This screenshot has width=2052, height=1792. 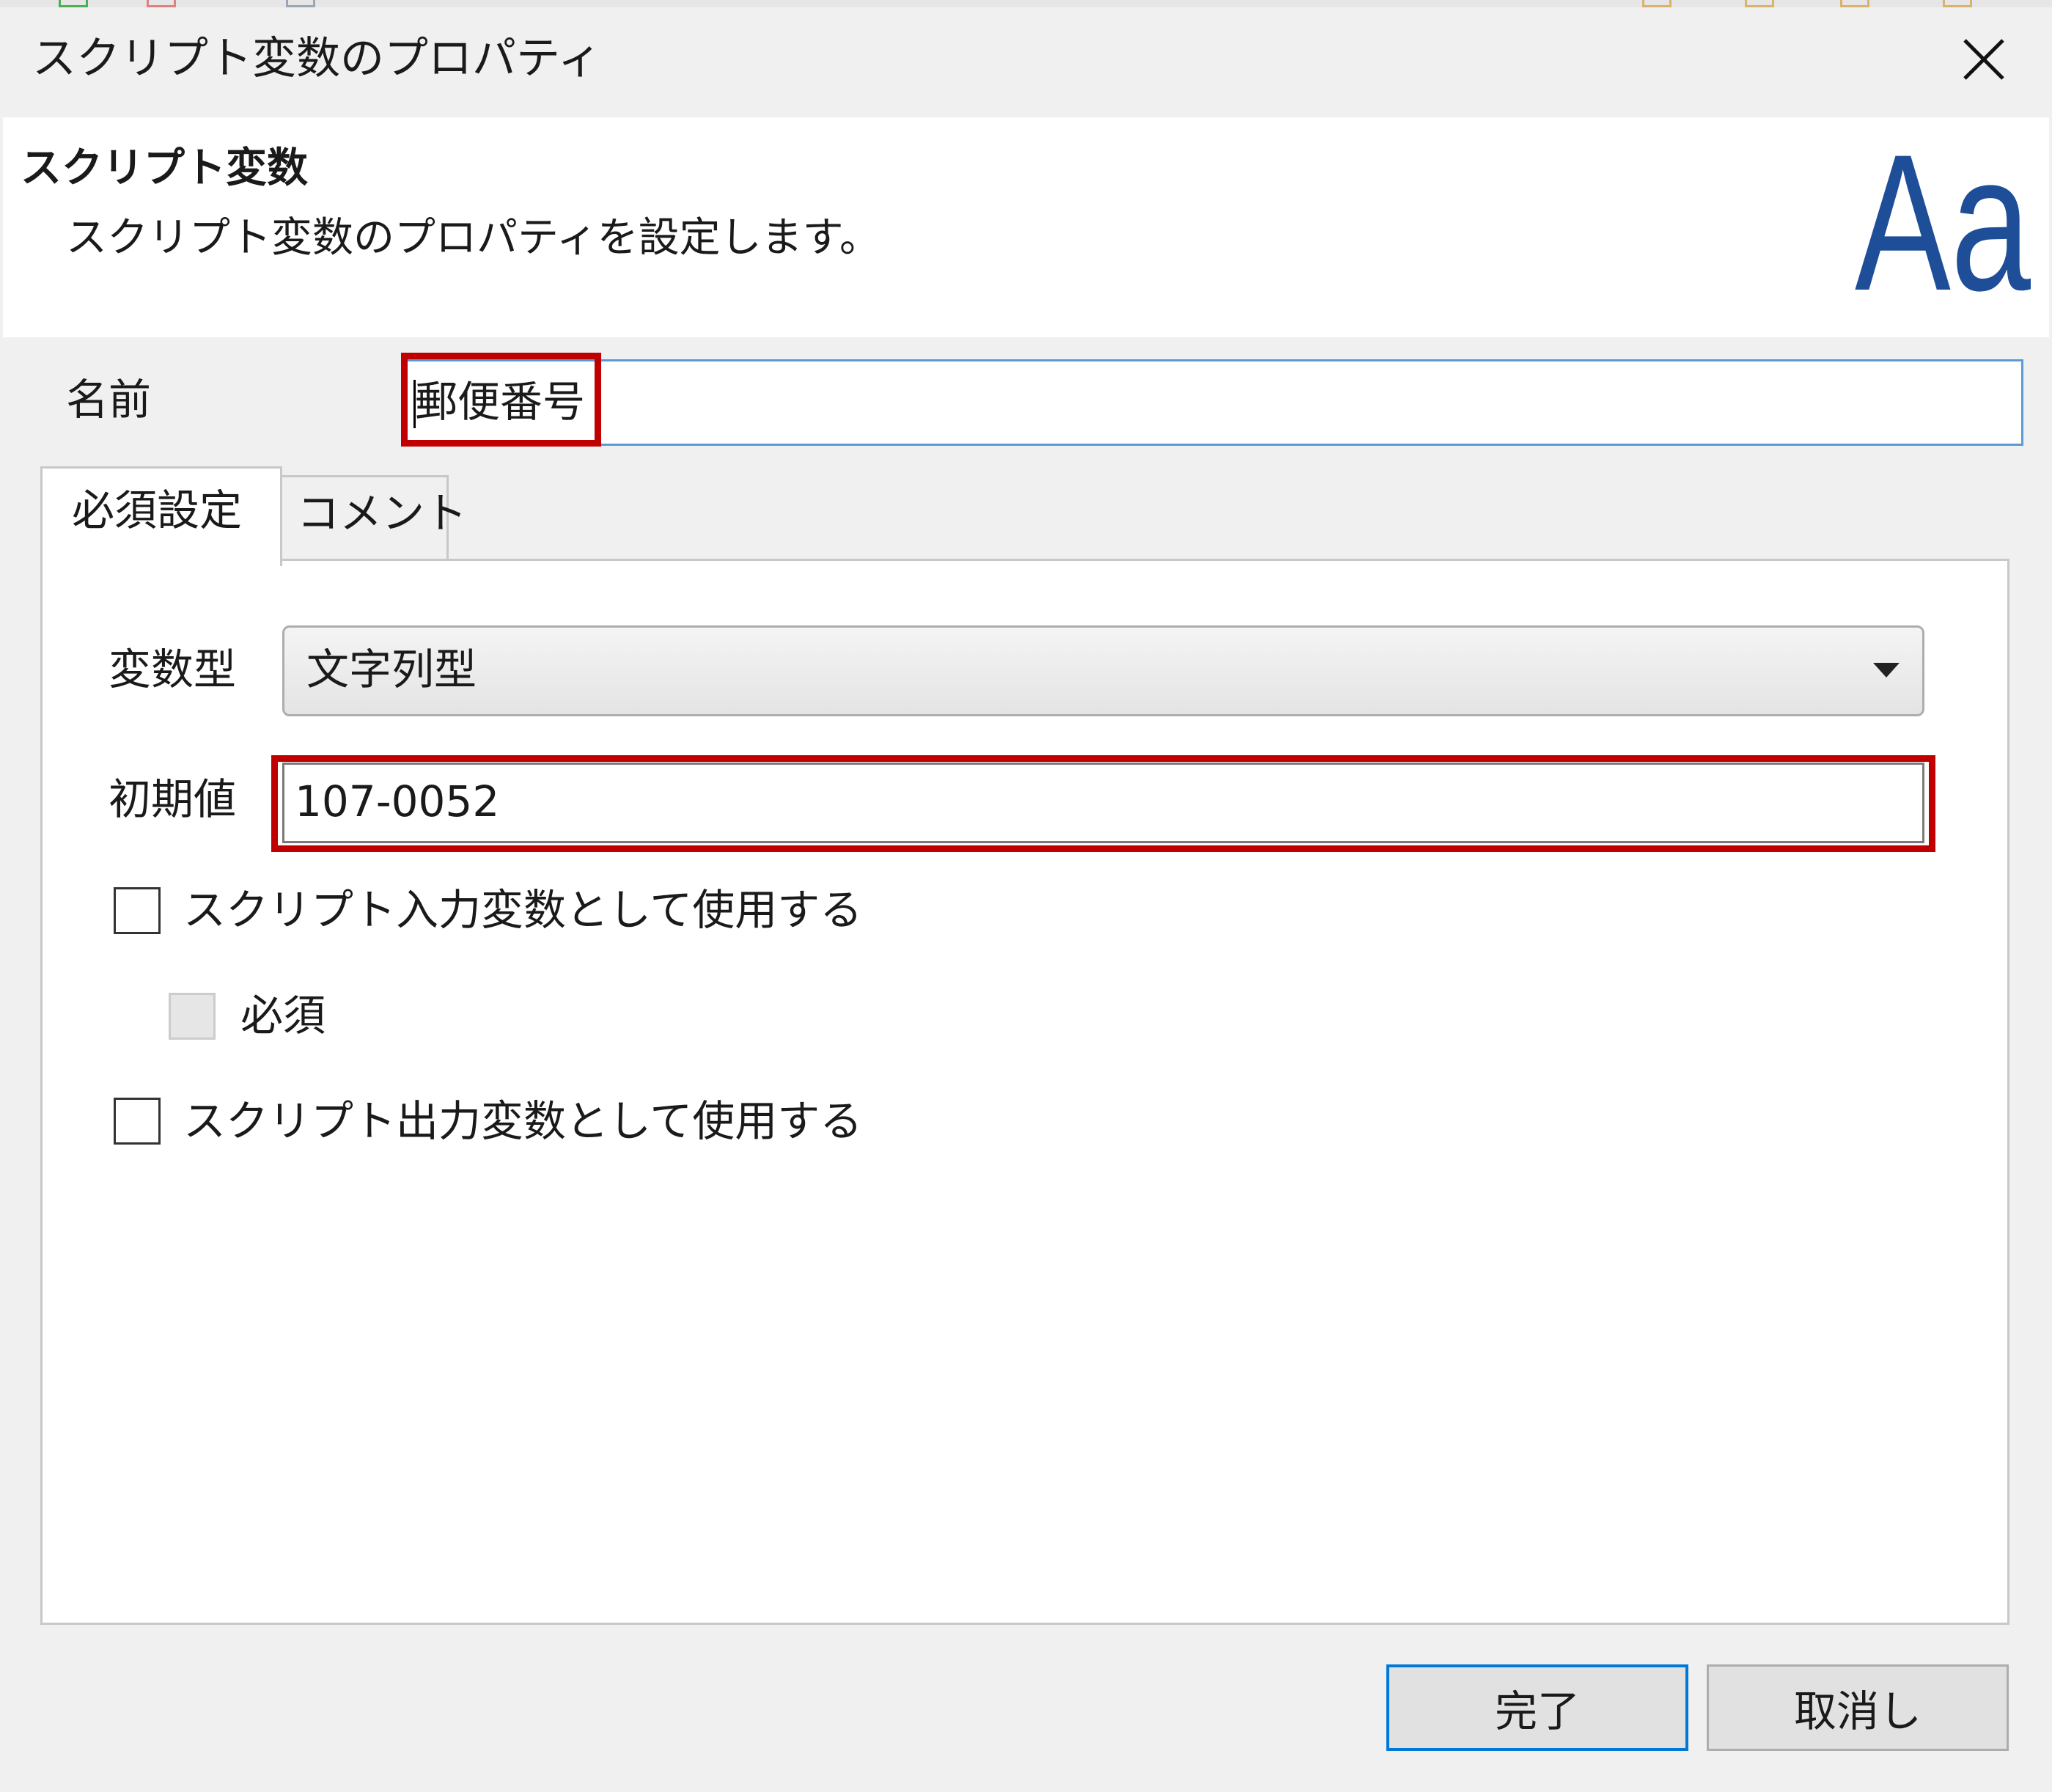 What do you see at coordinates (173, 669) in the screenshot?
I see `variable-type-label: 変数型` at bounding box center [173, 669].